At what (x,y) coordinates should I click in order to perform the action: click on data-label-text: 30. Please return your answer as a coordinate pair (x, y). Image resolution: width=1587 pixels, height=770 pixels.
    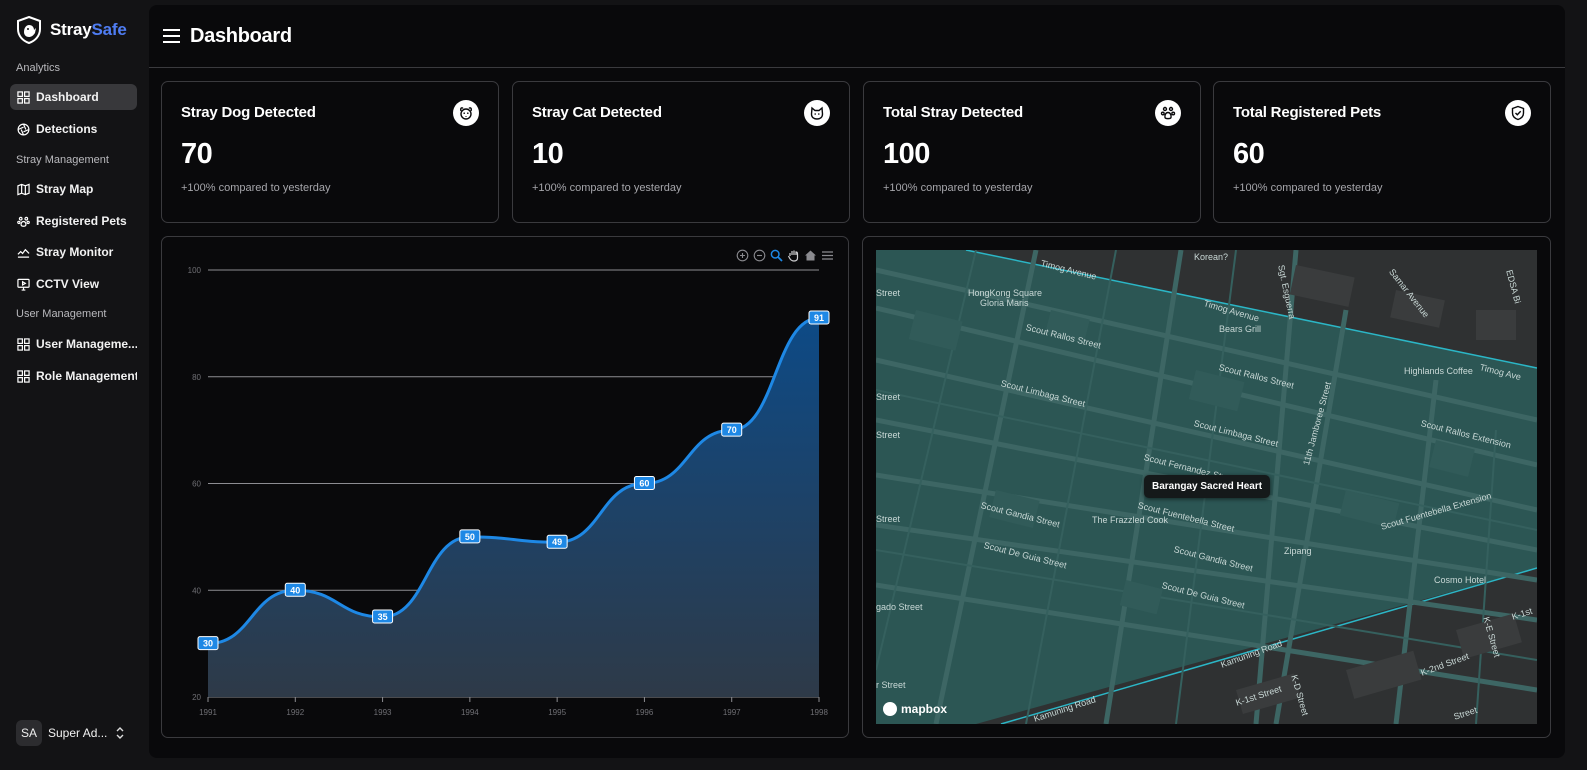
    Looking at the image, I should click on (208, 644).